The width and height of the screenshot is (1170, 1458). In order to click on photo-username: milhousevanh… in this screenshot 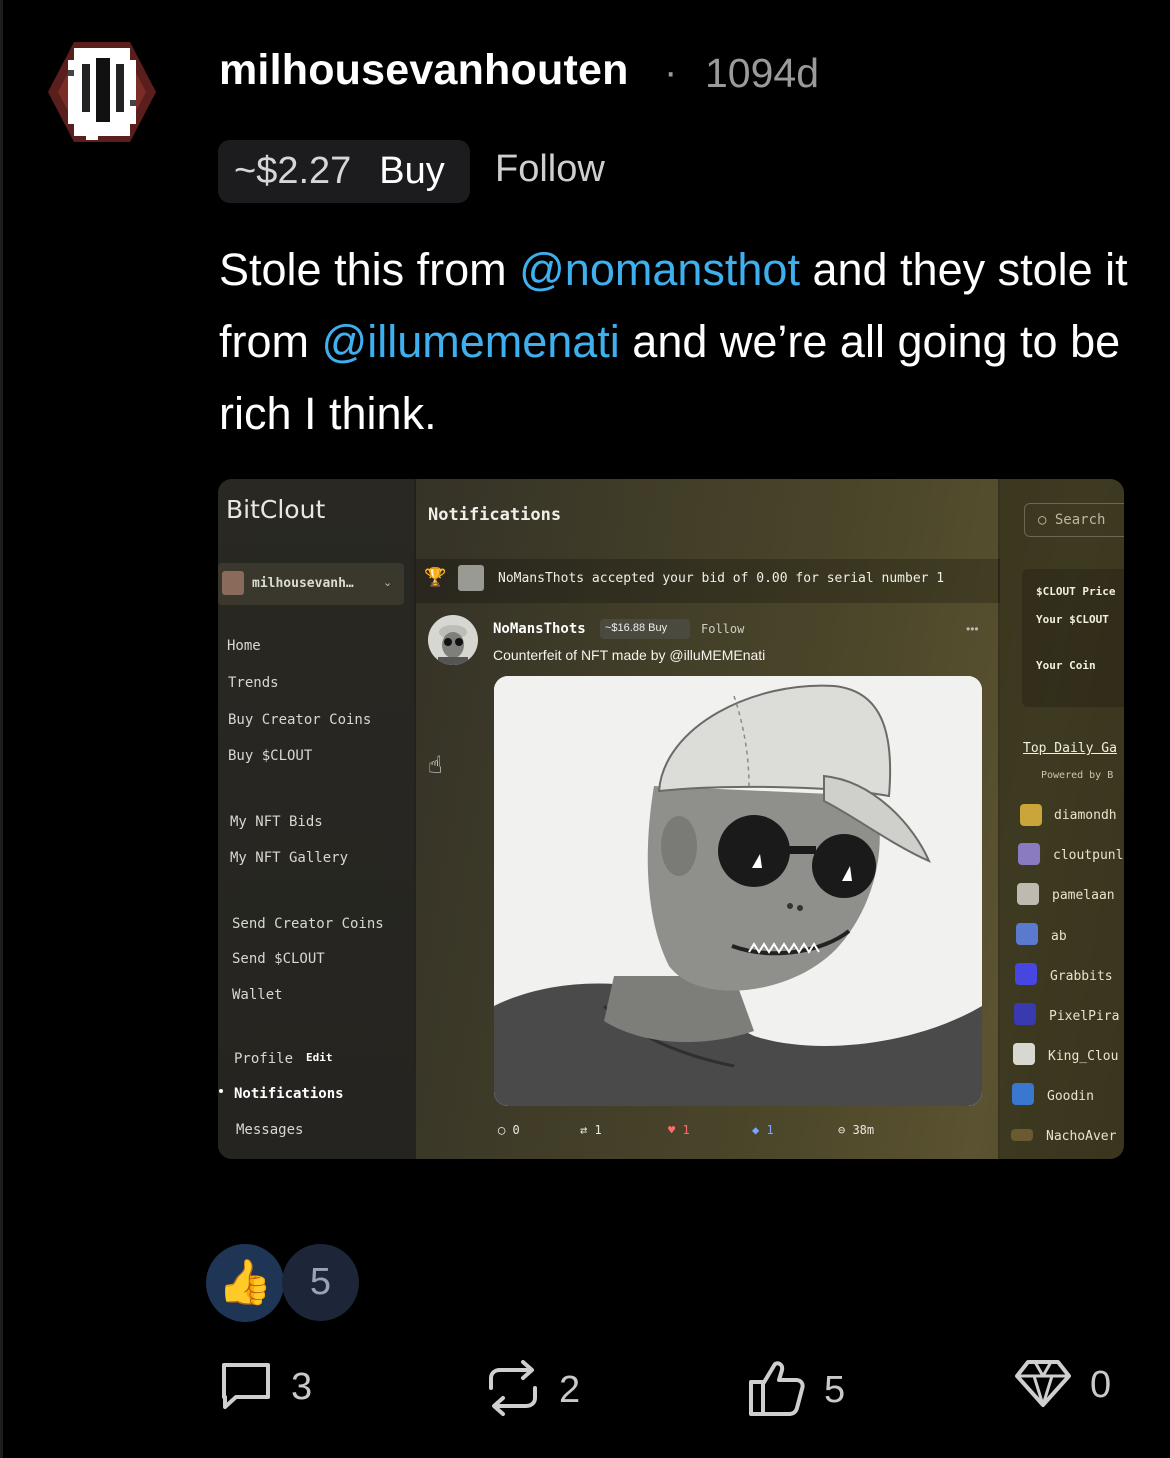, I will do `click(303, 583)`.